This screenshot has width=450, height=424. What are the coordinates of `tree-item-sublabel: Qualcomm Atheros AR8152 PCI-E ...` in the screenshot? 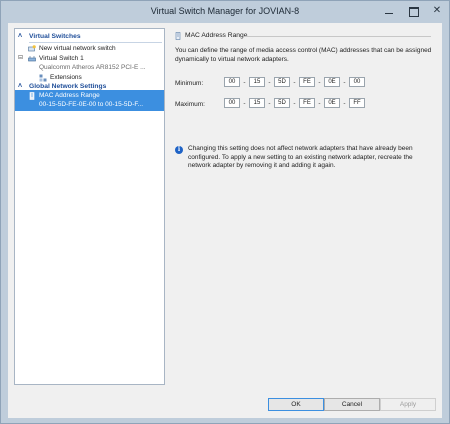 It's located at (92, 67).